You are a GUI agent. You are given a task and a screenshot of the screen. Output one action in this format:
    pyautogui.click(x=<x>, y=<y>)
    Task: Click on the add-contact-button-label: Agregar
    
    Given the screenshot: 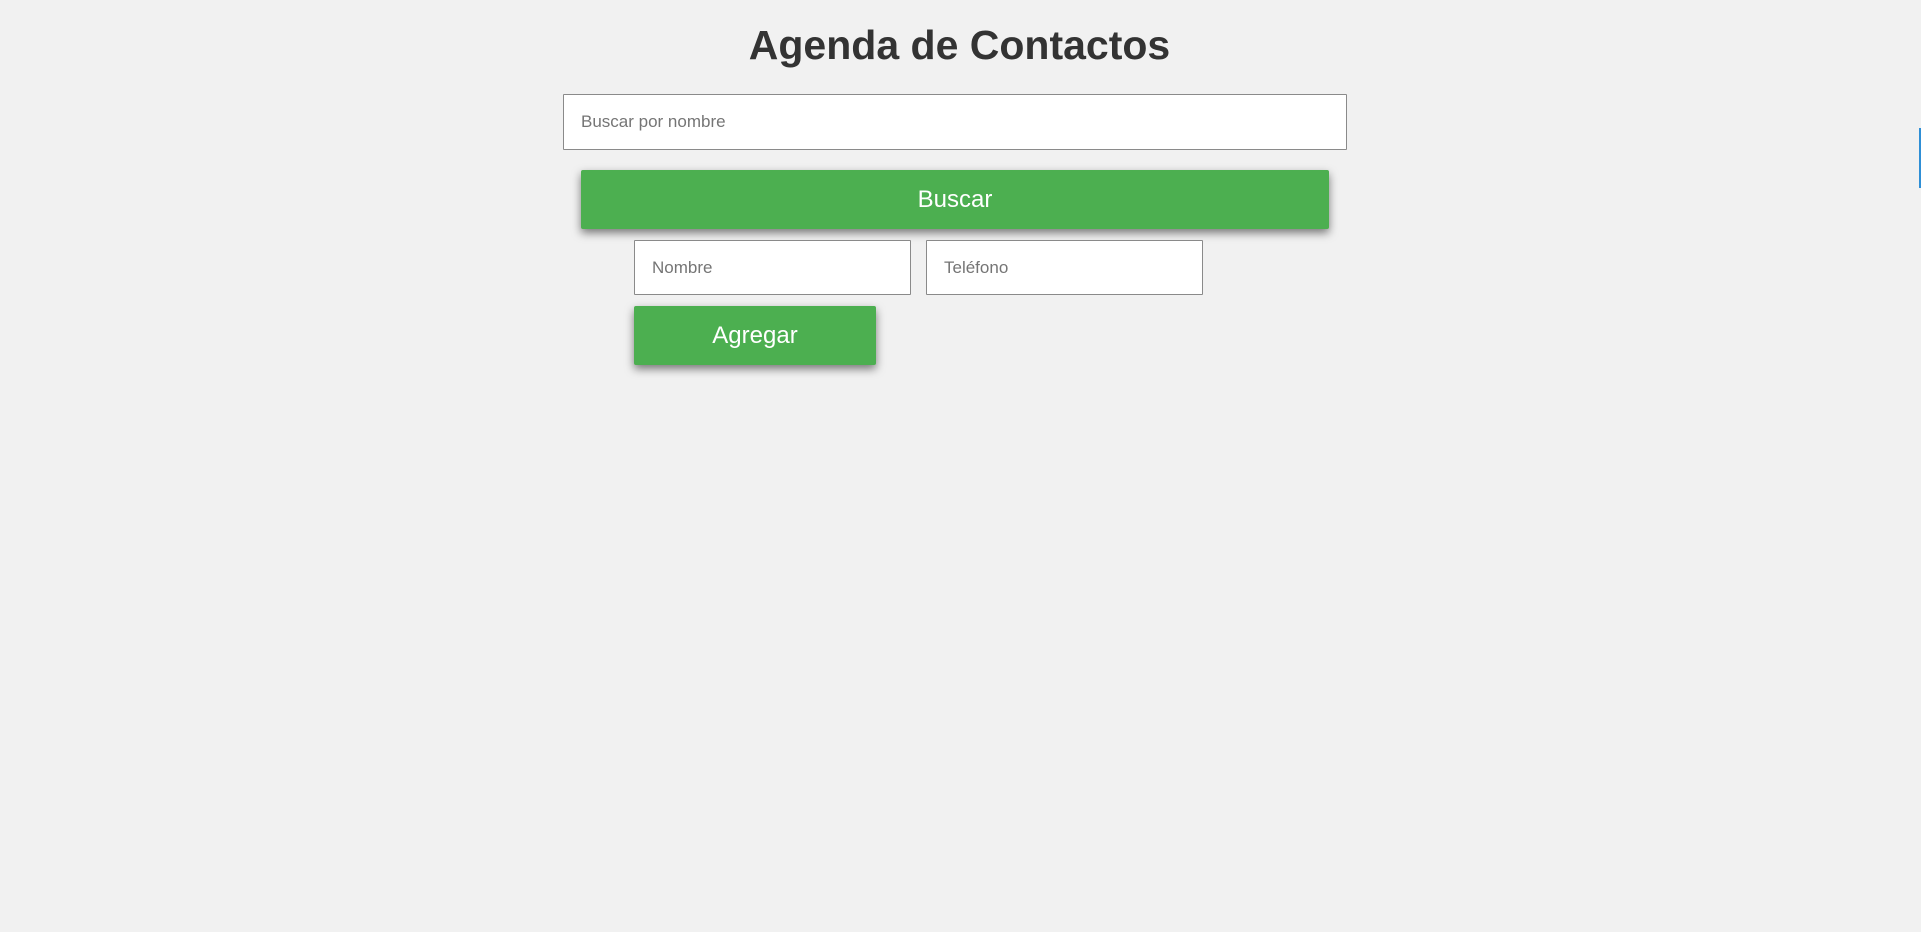 What is the action you would take?
    pyautogui.click(x=755, y=335)
    